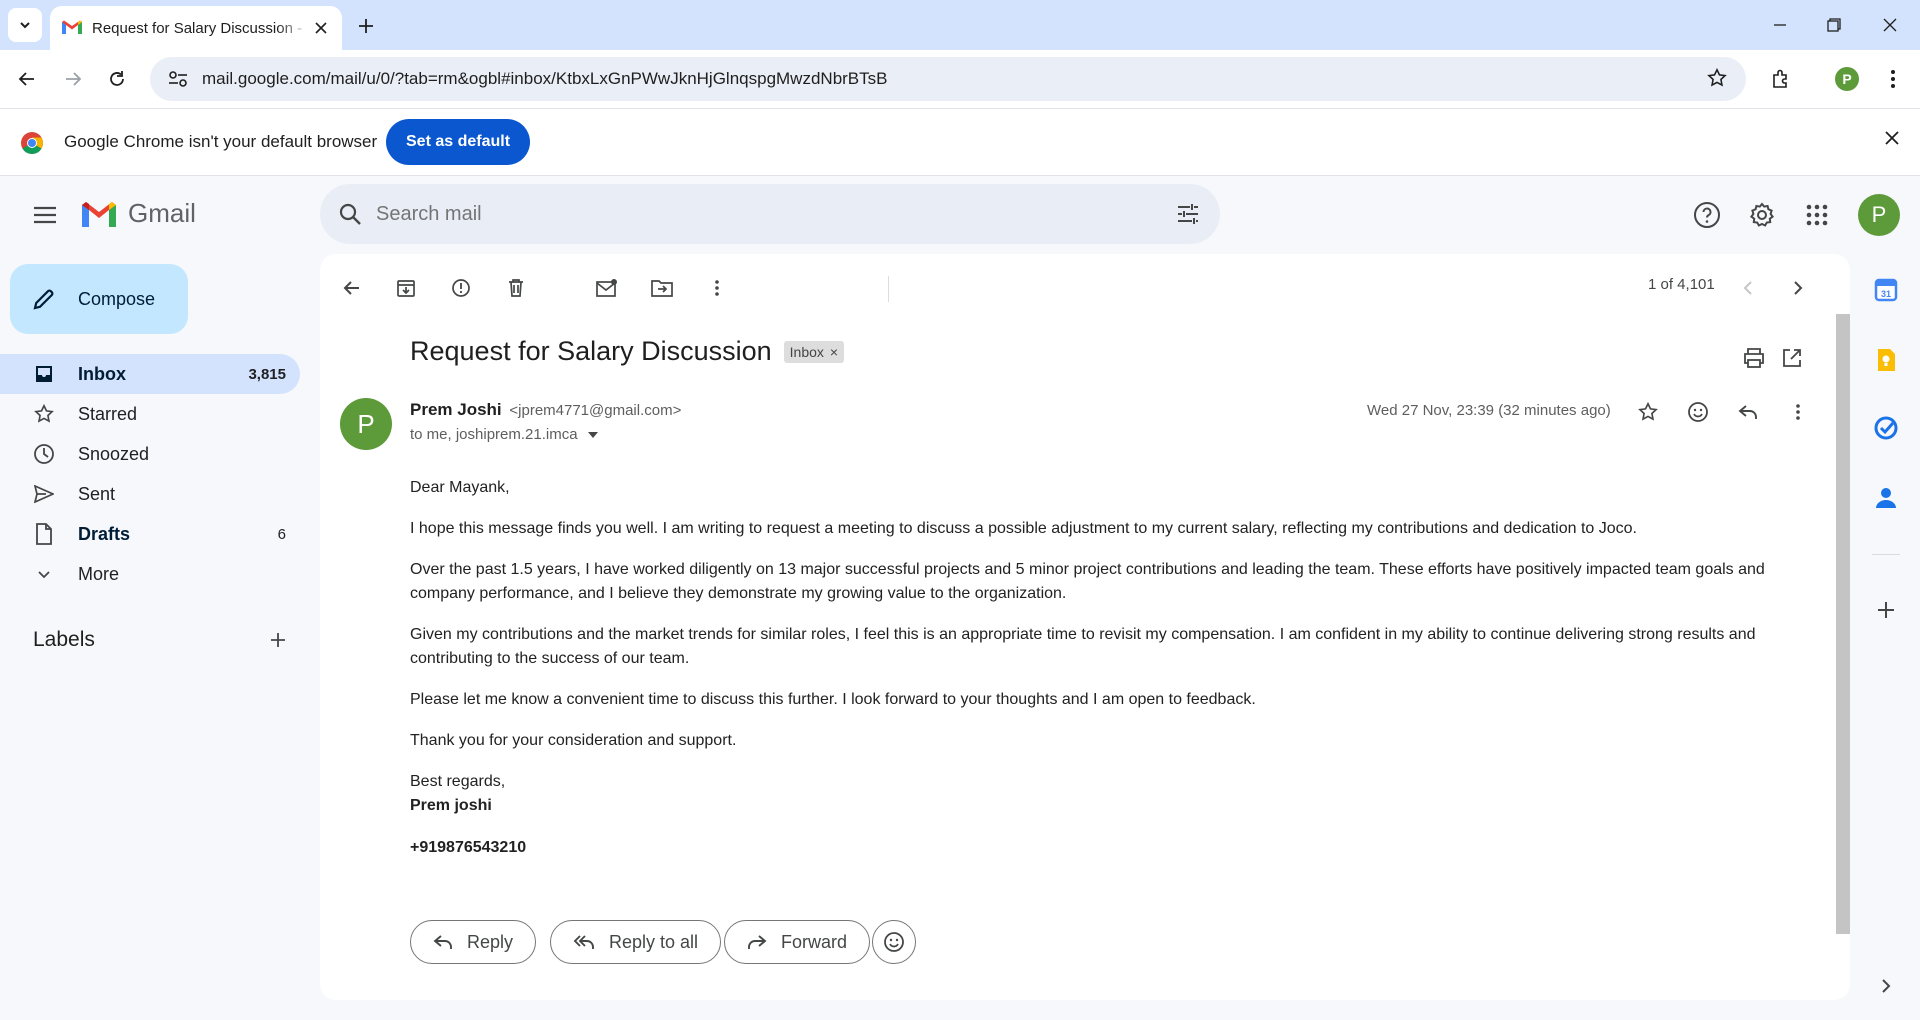 The image size is (1920, 1020). I want to click on labels-heading: Labels, so click(64, 639).